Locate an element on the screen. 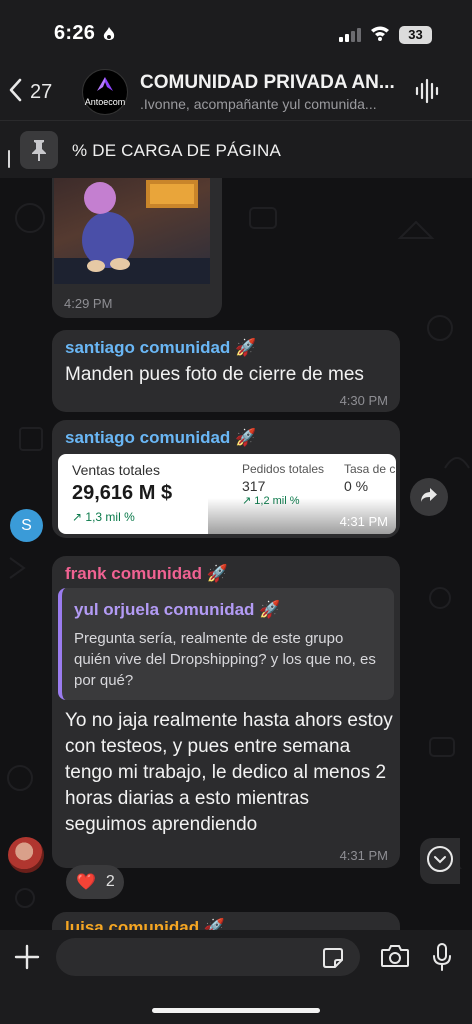 This screenshot has height=1024, width=472. logo-icon is located at coordinates (105, 86).